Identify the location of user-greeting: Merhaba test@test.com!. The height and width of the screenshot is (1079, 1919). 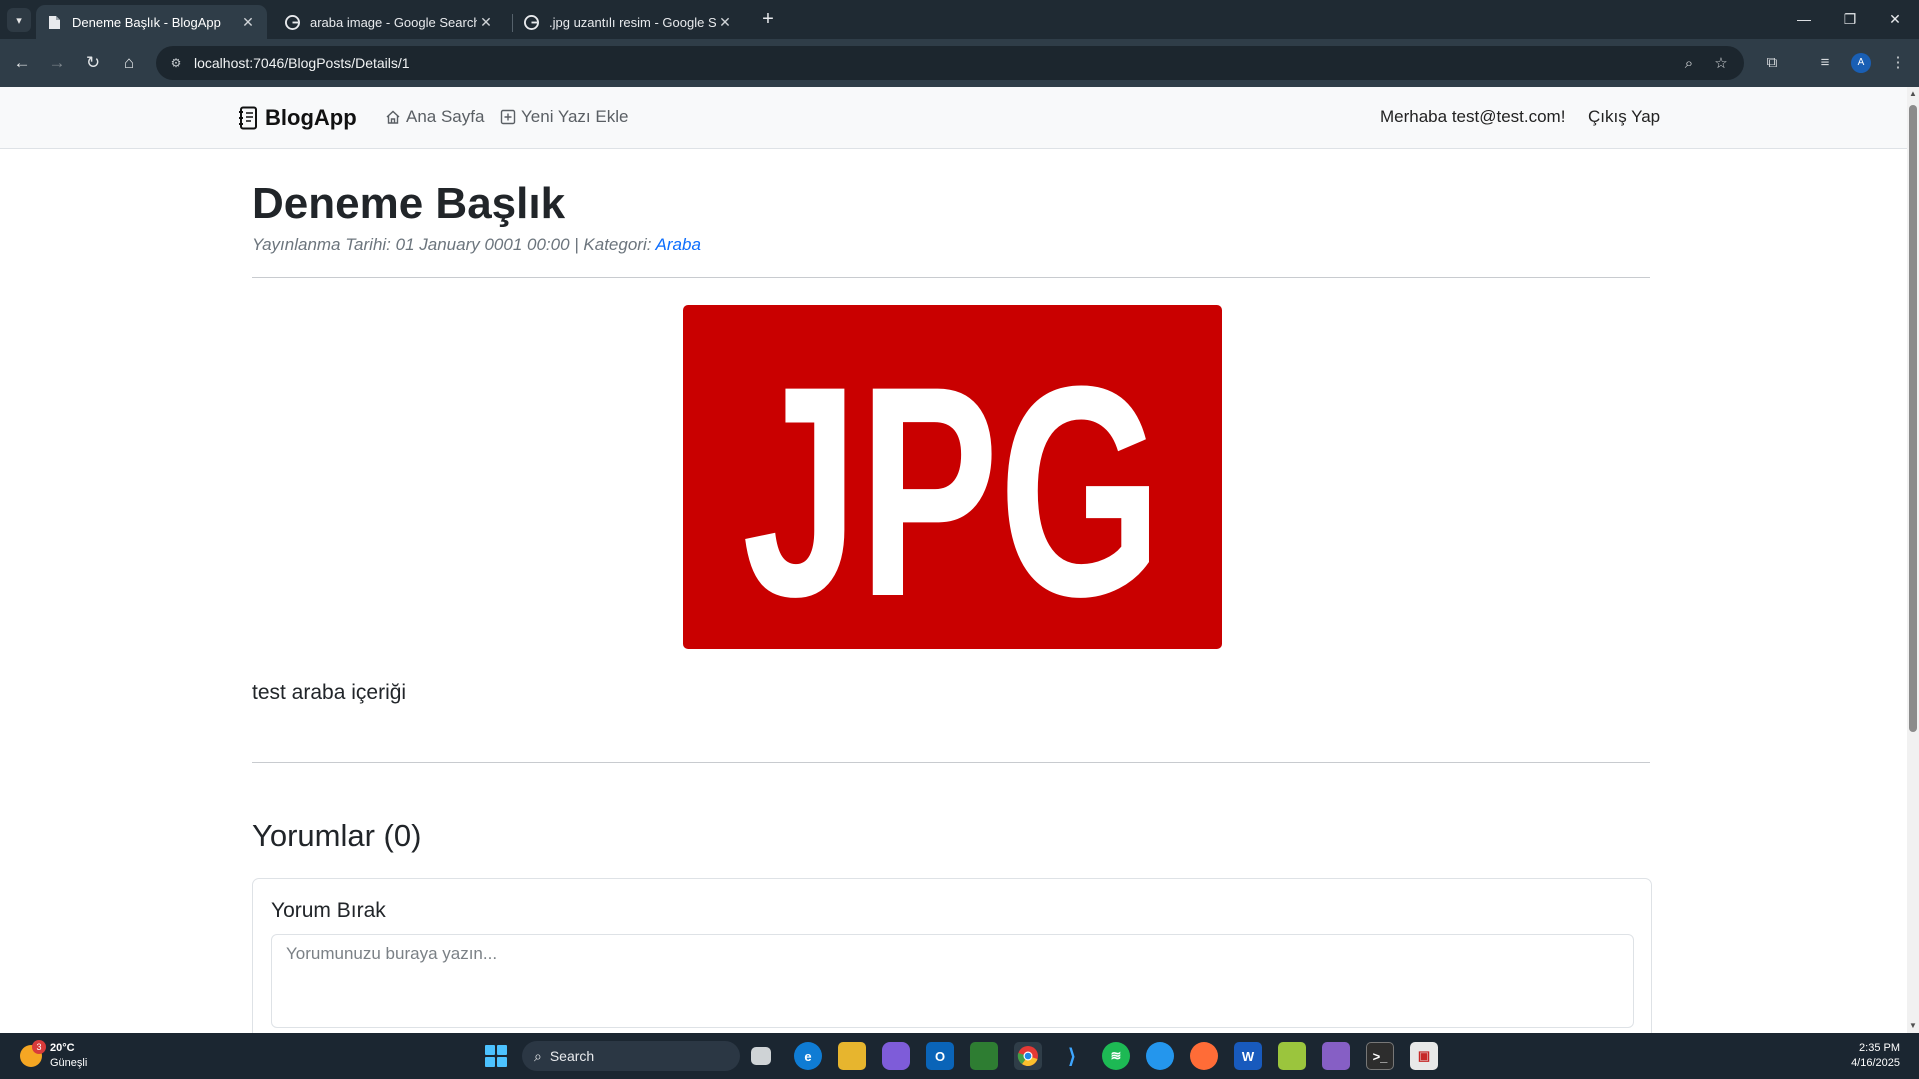
(1473, 116).